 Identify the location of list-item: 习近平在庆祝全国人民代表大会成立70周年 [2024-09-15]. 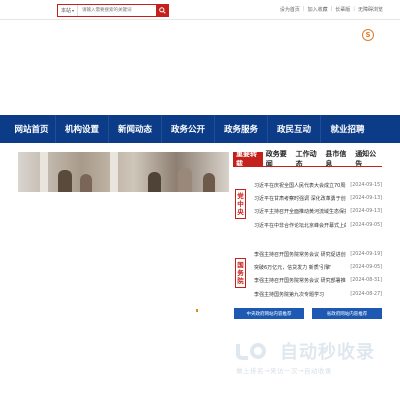
(318, 185).